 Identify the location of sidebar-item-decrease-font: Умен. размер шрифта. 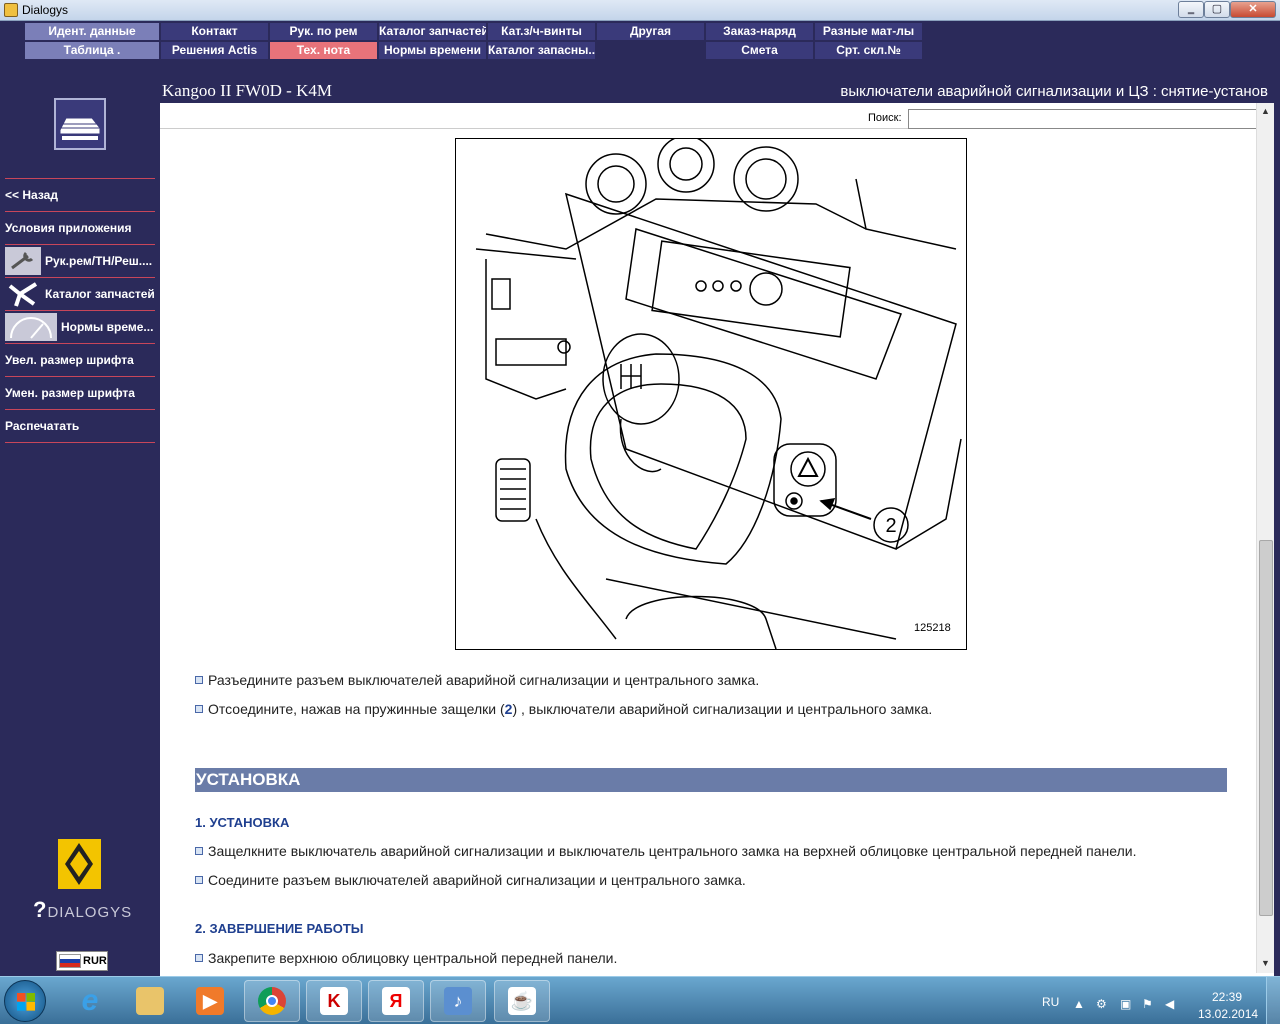
(80, 392).